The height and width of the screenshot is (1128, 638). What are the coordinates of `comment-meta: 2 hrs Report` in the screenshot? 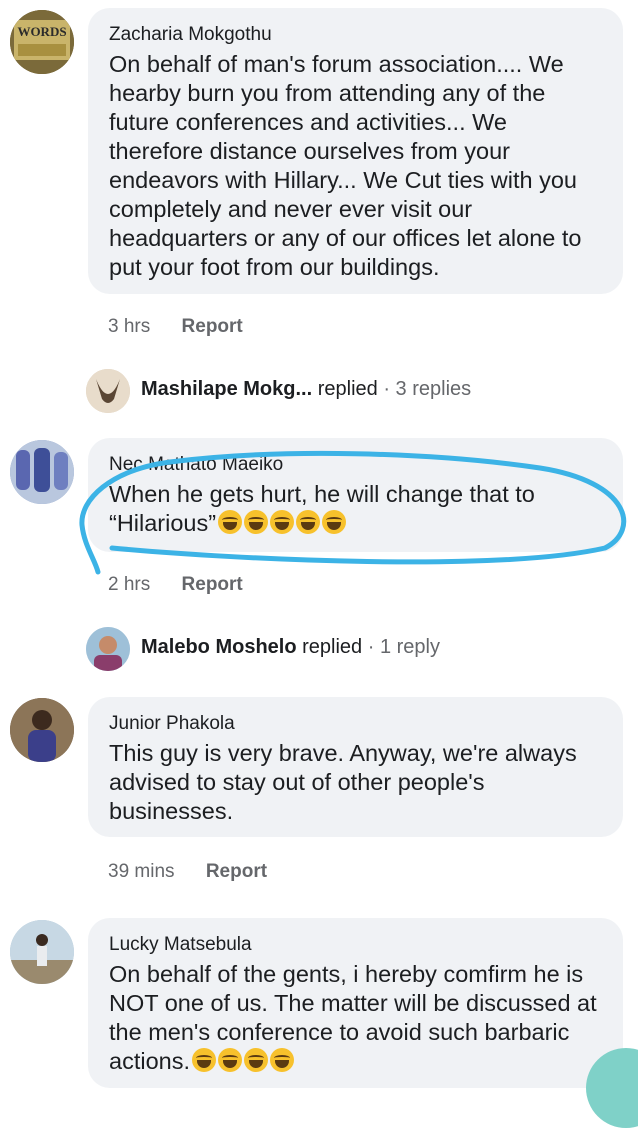 It's located at (175, 585).